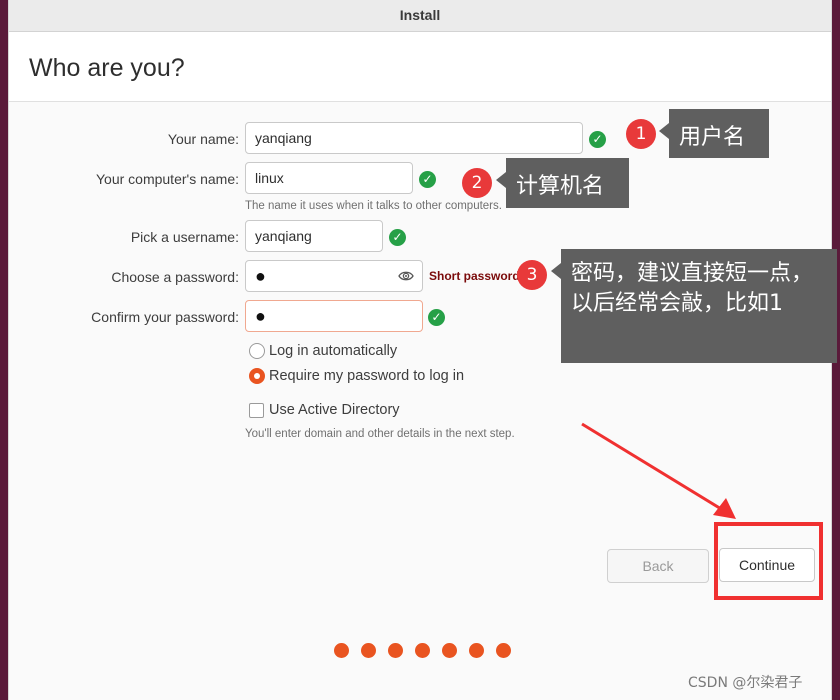 The width and height of the screenshot is (840, 700). I want to click on window-title: Install, so click(420, 16).